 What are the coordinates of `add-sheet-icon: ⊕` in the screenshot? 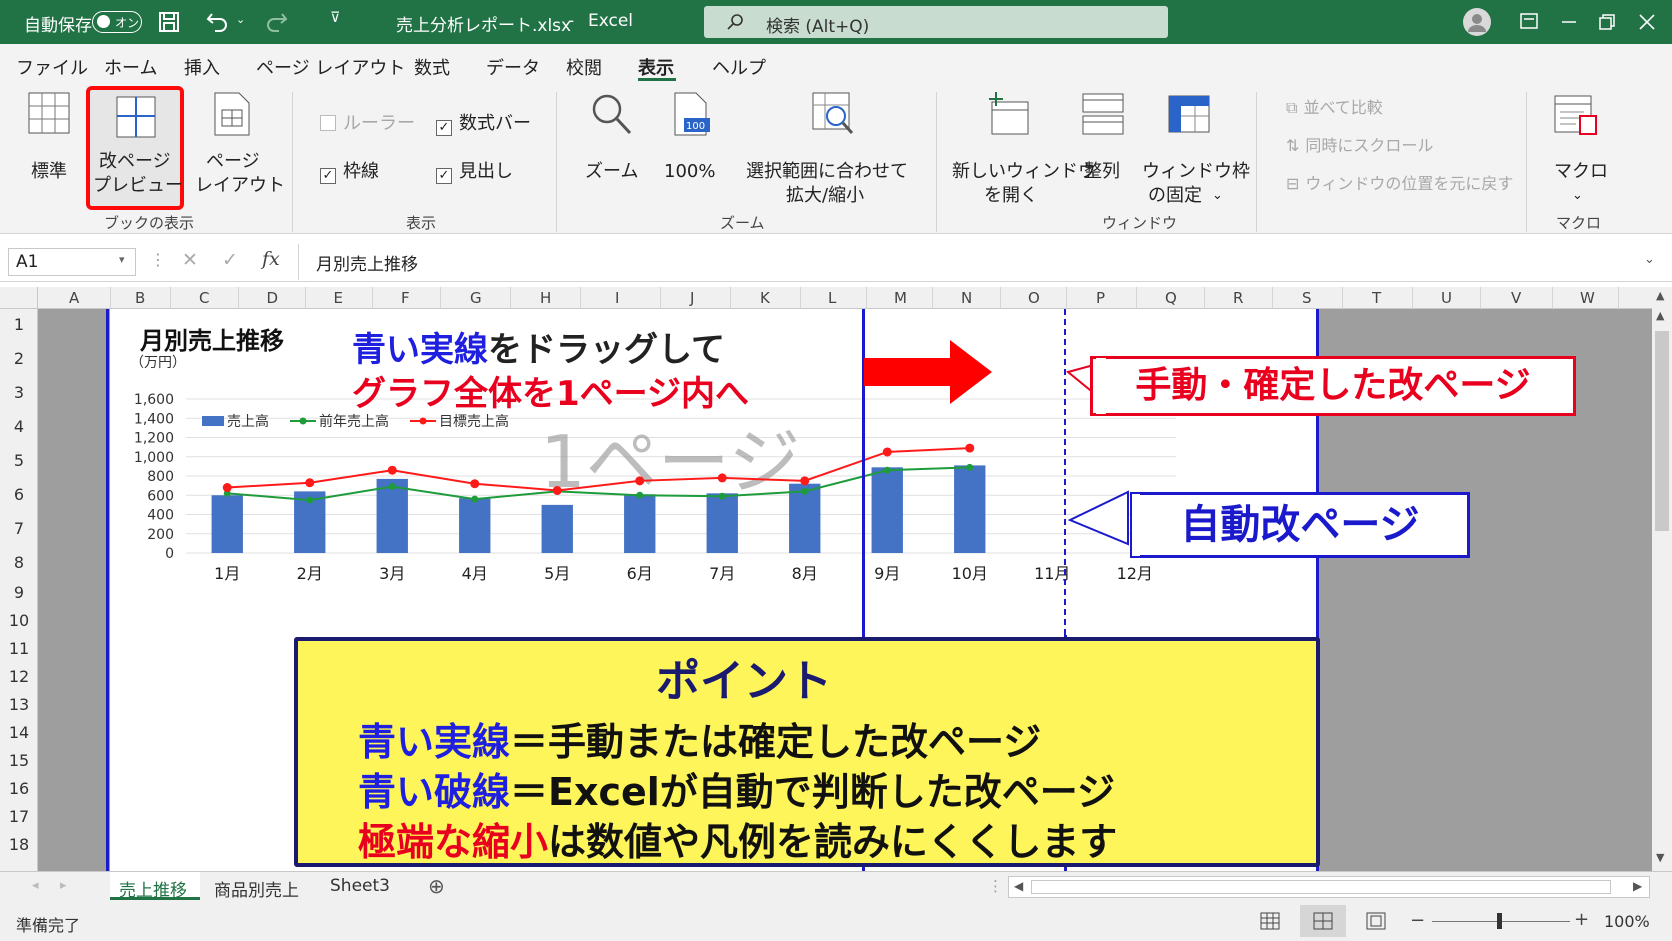 It's located at (436, 886).